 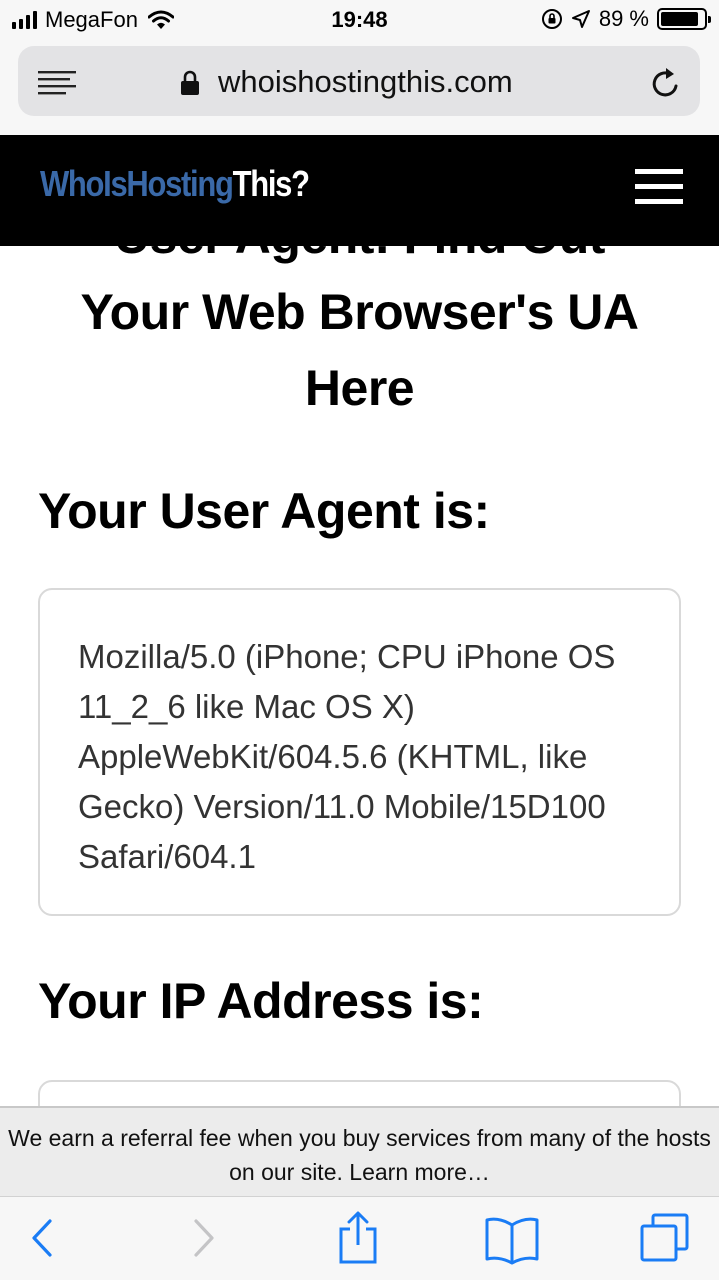 I want to click on battery-icon, so click(x=684, y=19).